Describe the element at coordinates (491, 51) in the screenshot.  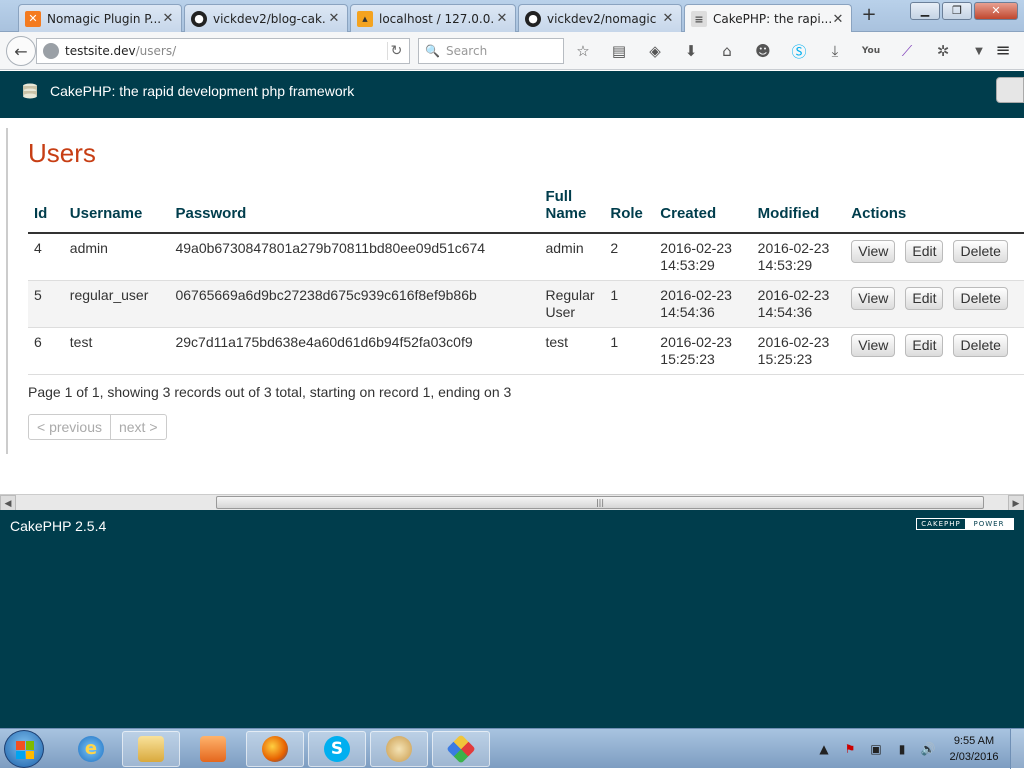
I see `search-input: 🔍 Search` at that location.